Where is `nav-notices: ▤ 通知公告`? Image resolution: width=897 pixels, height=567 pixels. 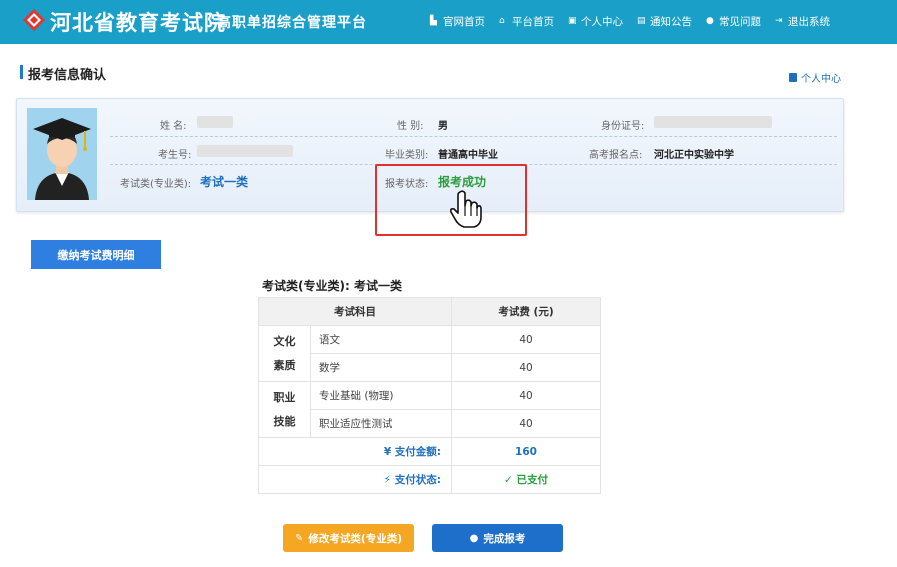 nav-notices: ▤ 通知公告 is located at coordinates (664, 21).